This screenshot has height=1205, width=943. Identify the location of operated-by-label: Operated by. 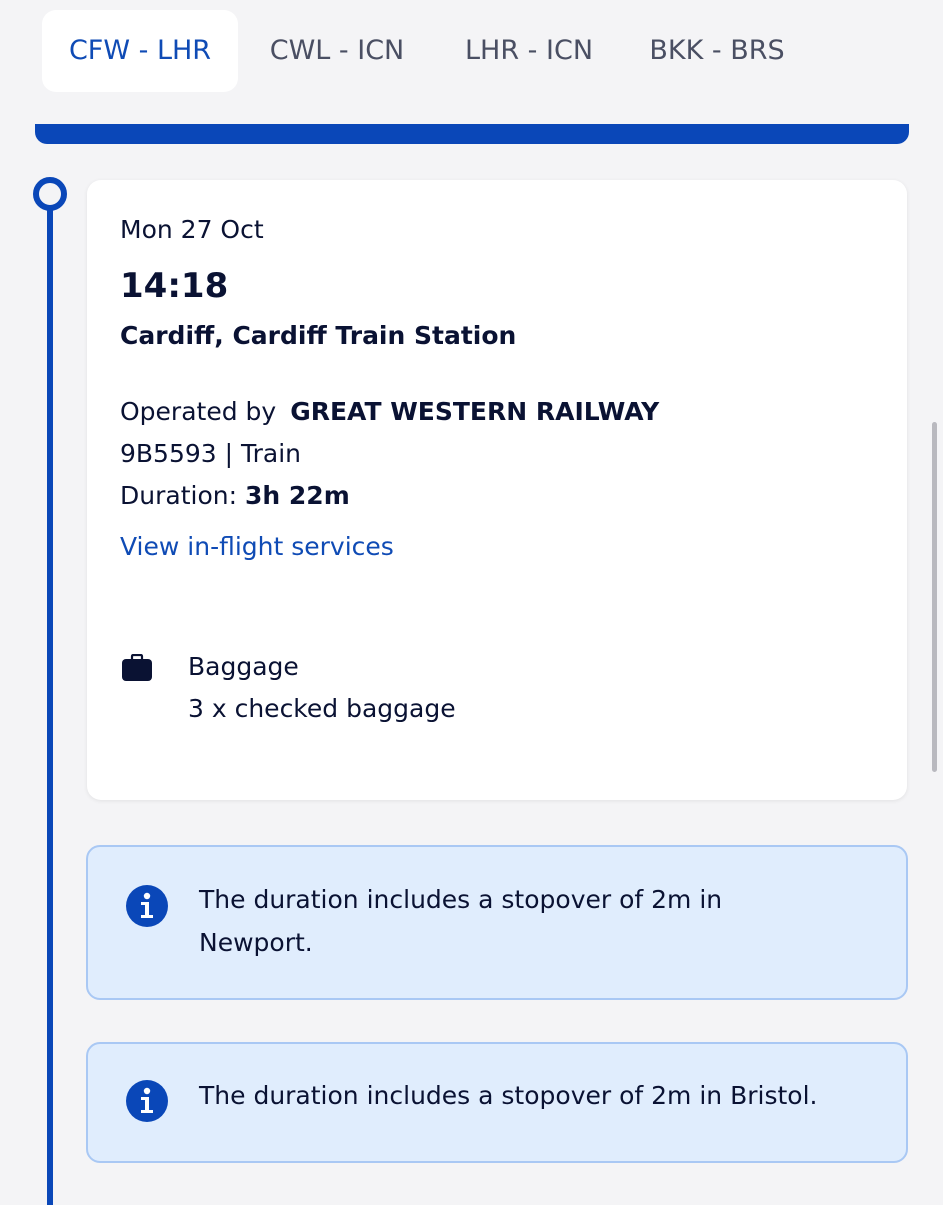
(198, 411).